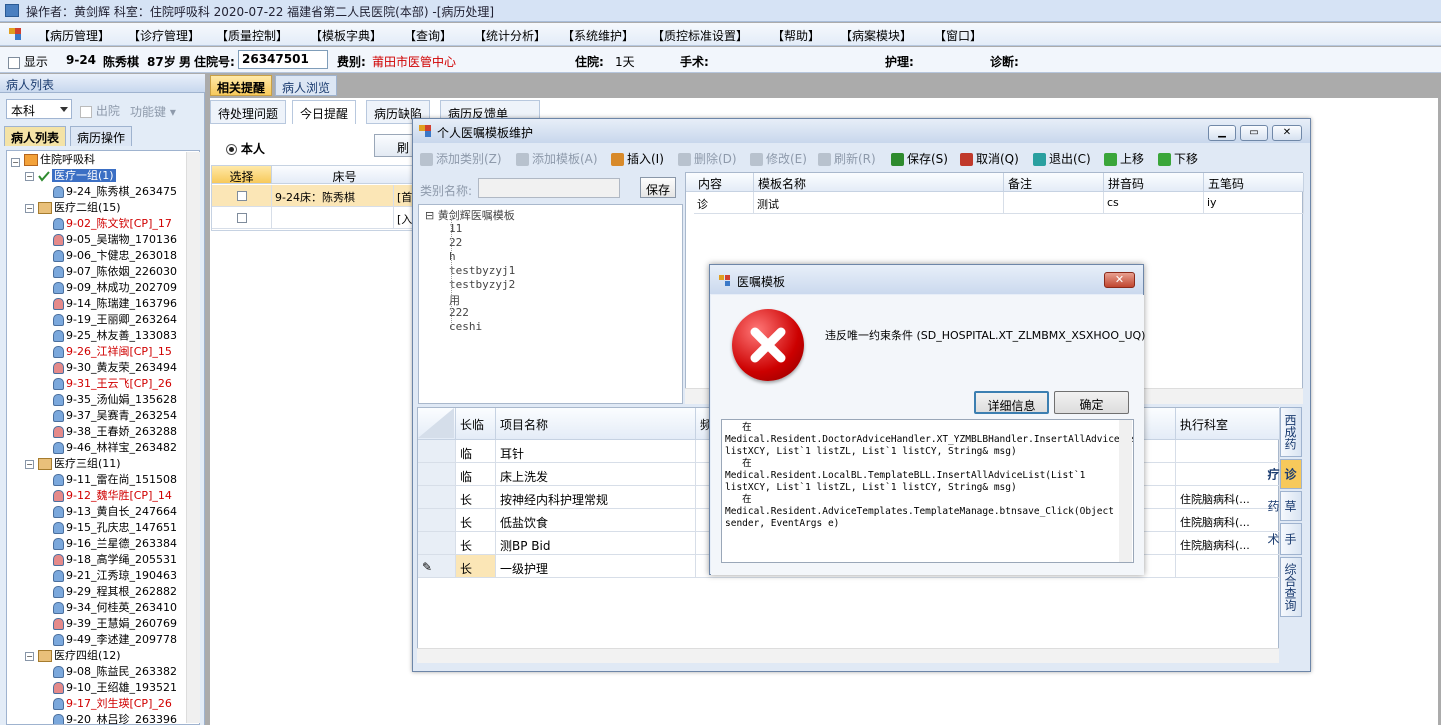 The width and height of the screenshot is (1441, 725). What do you see at coordinates (596, 451) in the screenshot?
I see `advice-name-cell: 耳针` at bounding box center [596, 451].